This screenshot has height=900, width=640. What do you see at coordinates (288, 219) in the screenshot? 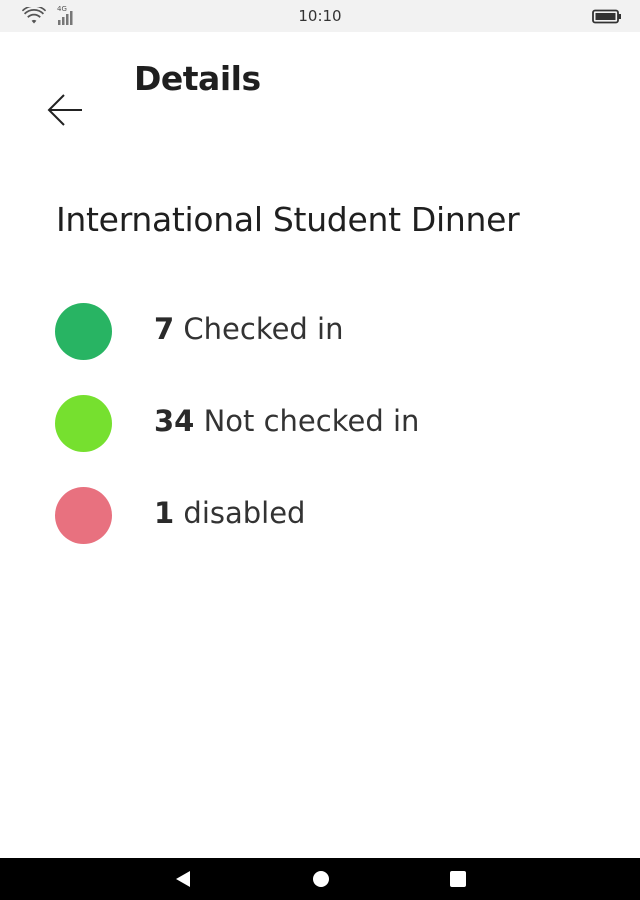
I see `event-name: International Student Dinner` at bounding box center [288, 219].